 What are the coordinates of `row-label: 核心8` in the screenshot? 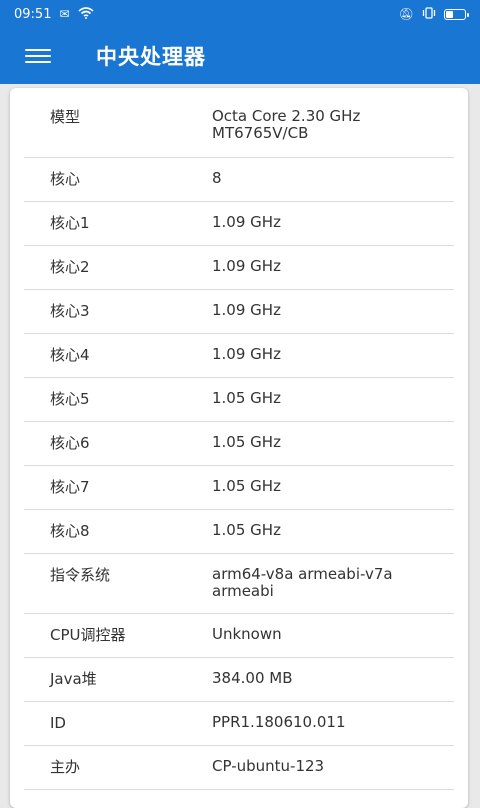 It's located at (70, 531).